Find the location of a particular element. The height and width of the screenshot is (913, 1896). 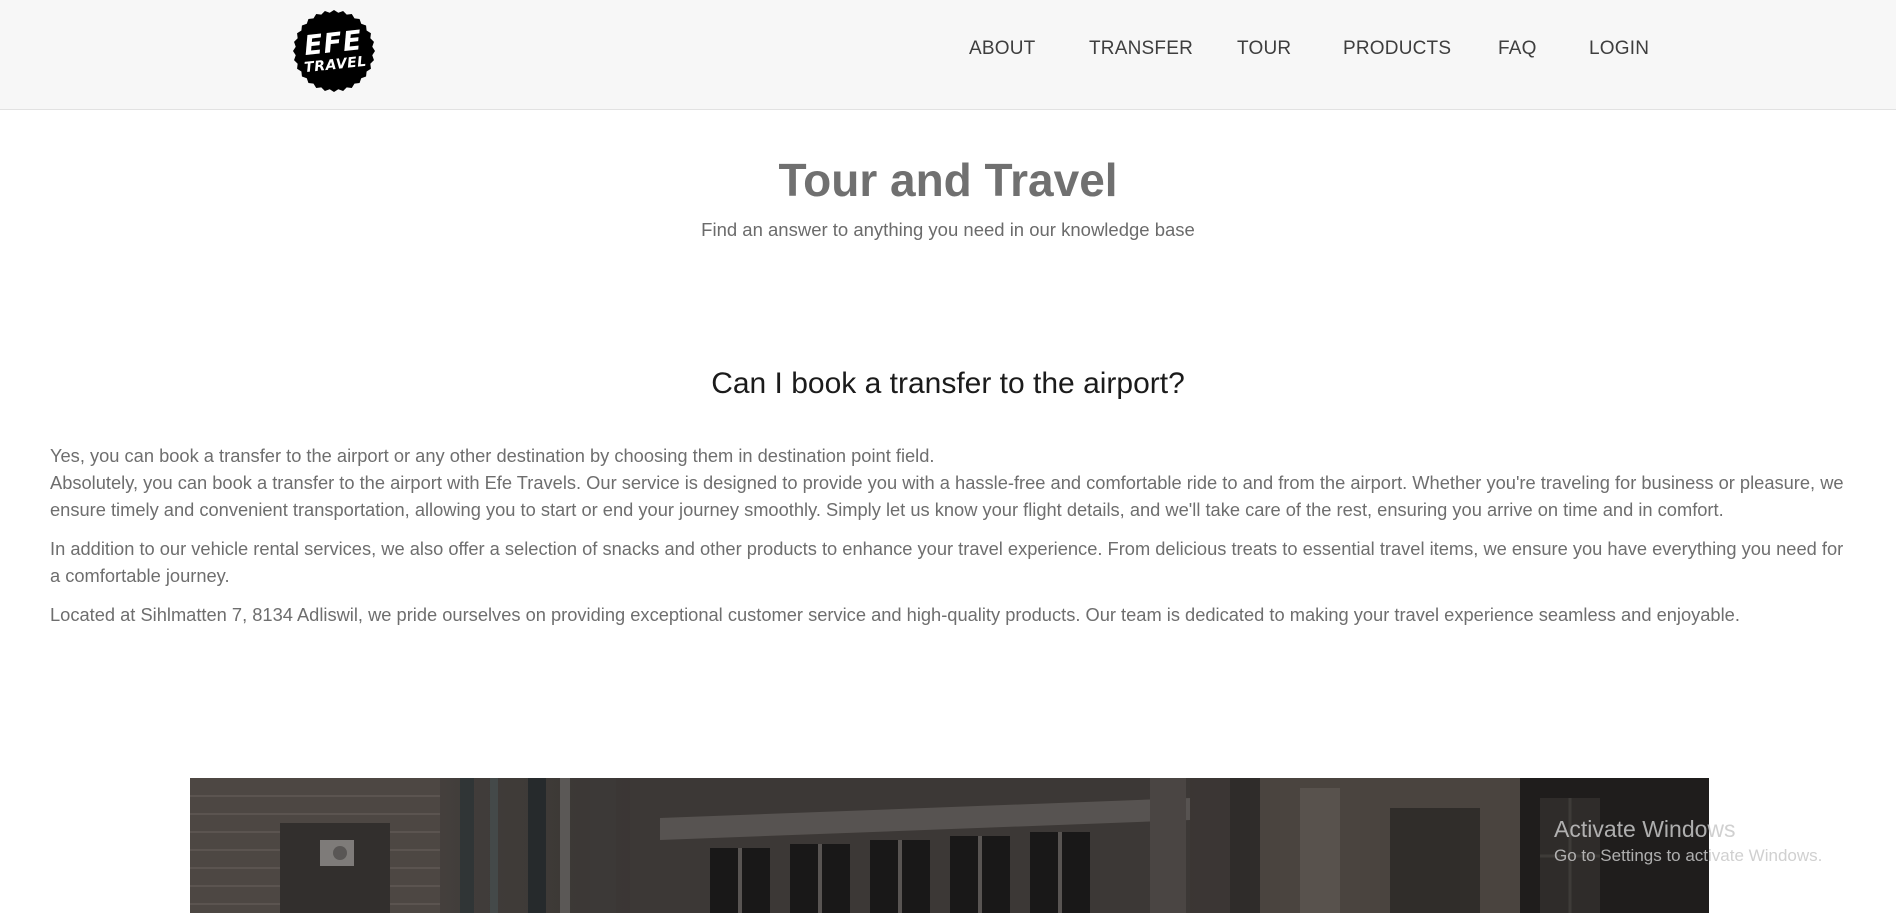

nav-tour-link: TOUR is located at coordinates (1264, 49).